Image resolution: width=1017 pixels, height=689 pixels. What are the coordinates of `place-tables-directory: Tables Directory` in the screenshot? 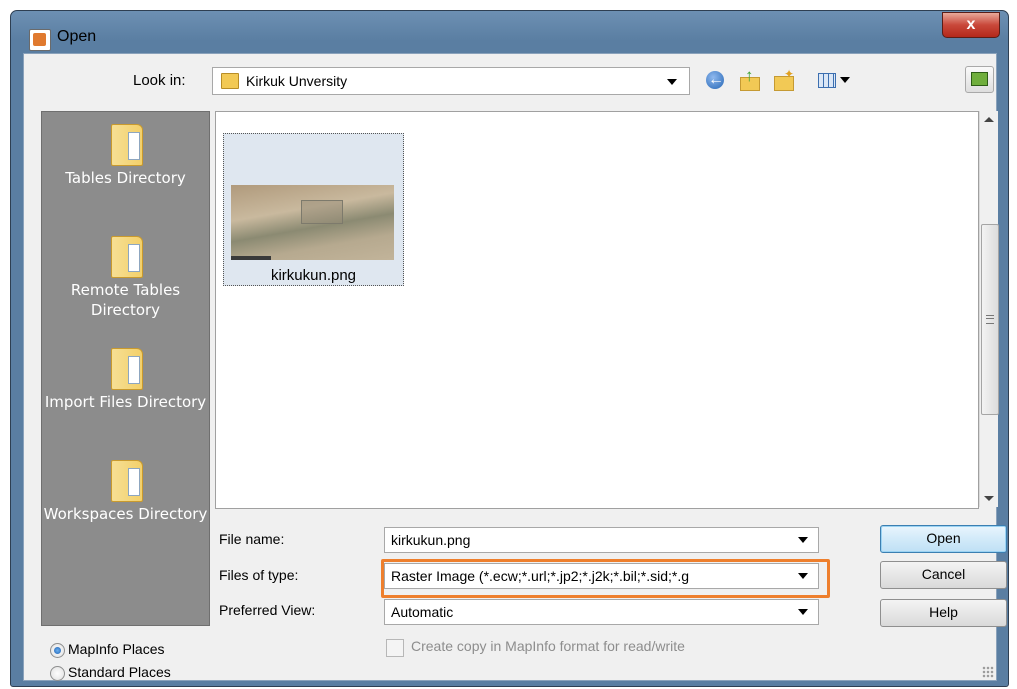 It's located at (125, 156).